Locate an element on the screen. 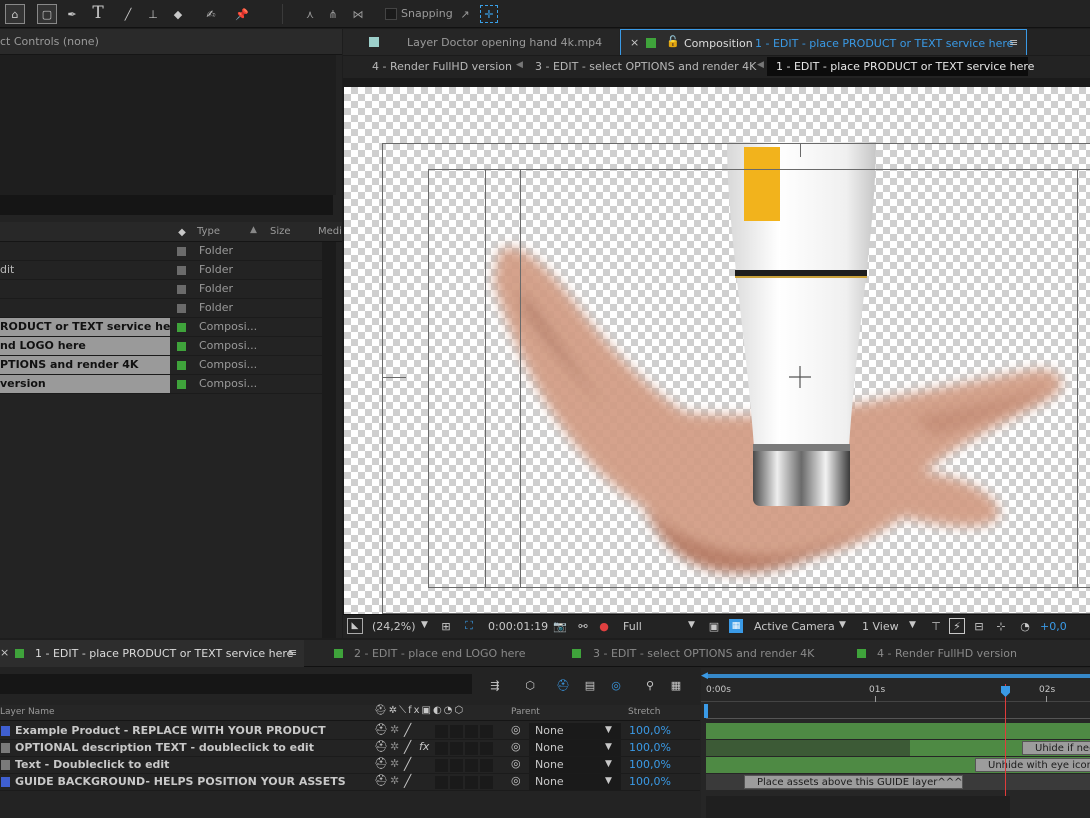  snap-features-icon: ✛ is located at coordinates (489, 14).